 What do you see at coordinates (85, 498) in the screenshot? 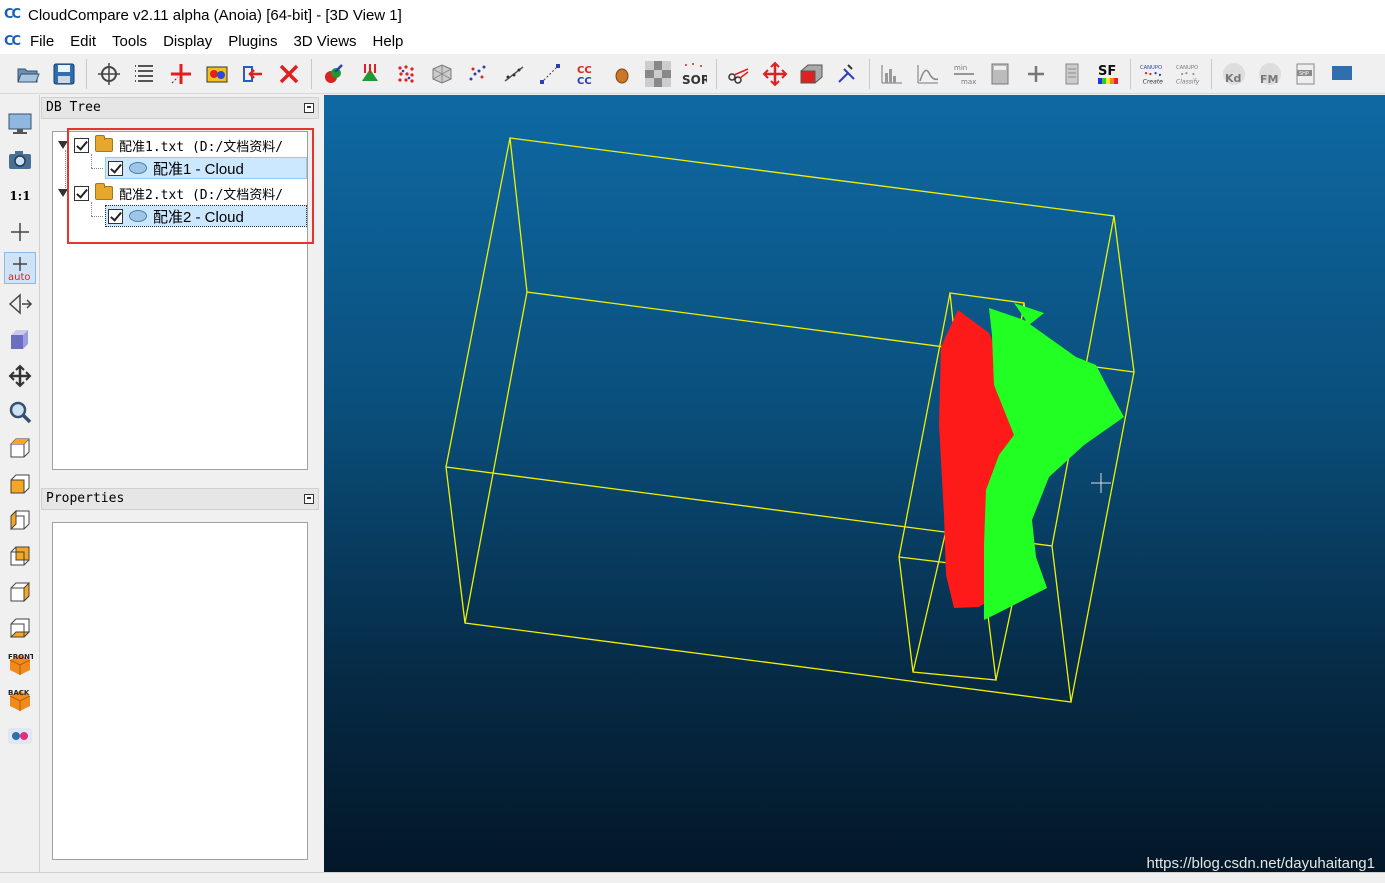
I see `properties-title: Properties` at bounding box center [85, 498].